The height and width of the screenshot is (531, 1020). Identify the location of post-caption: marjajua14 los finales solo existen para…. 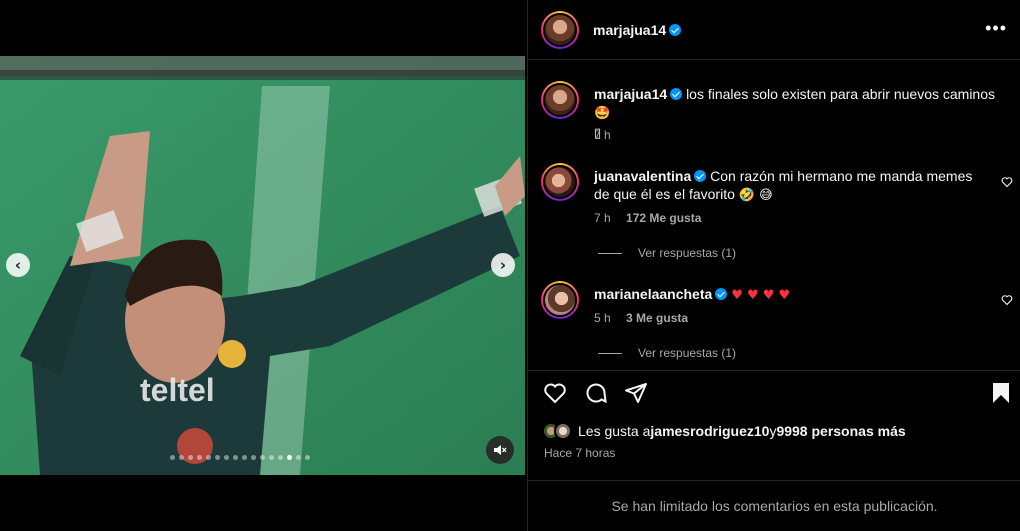
(774, 115).